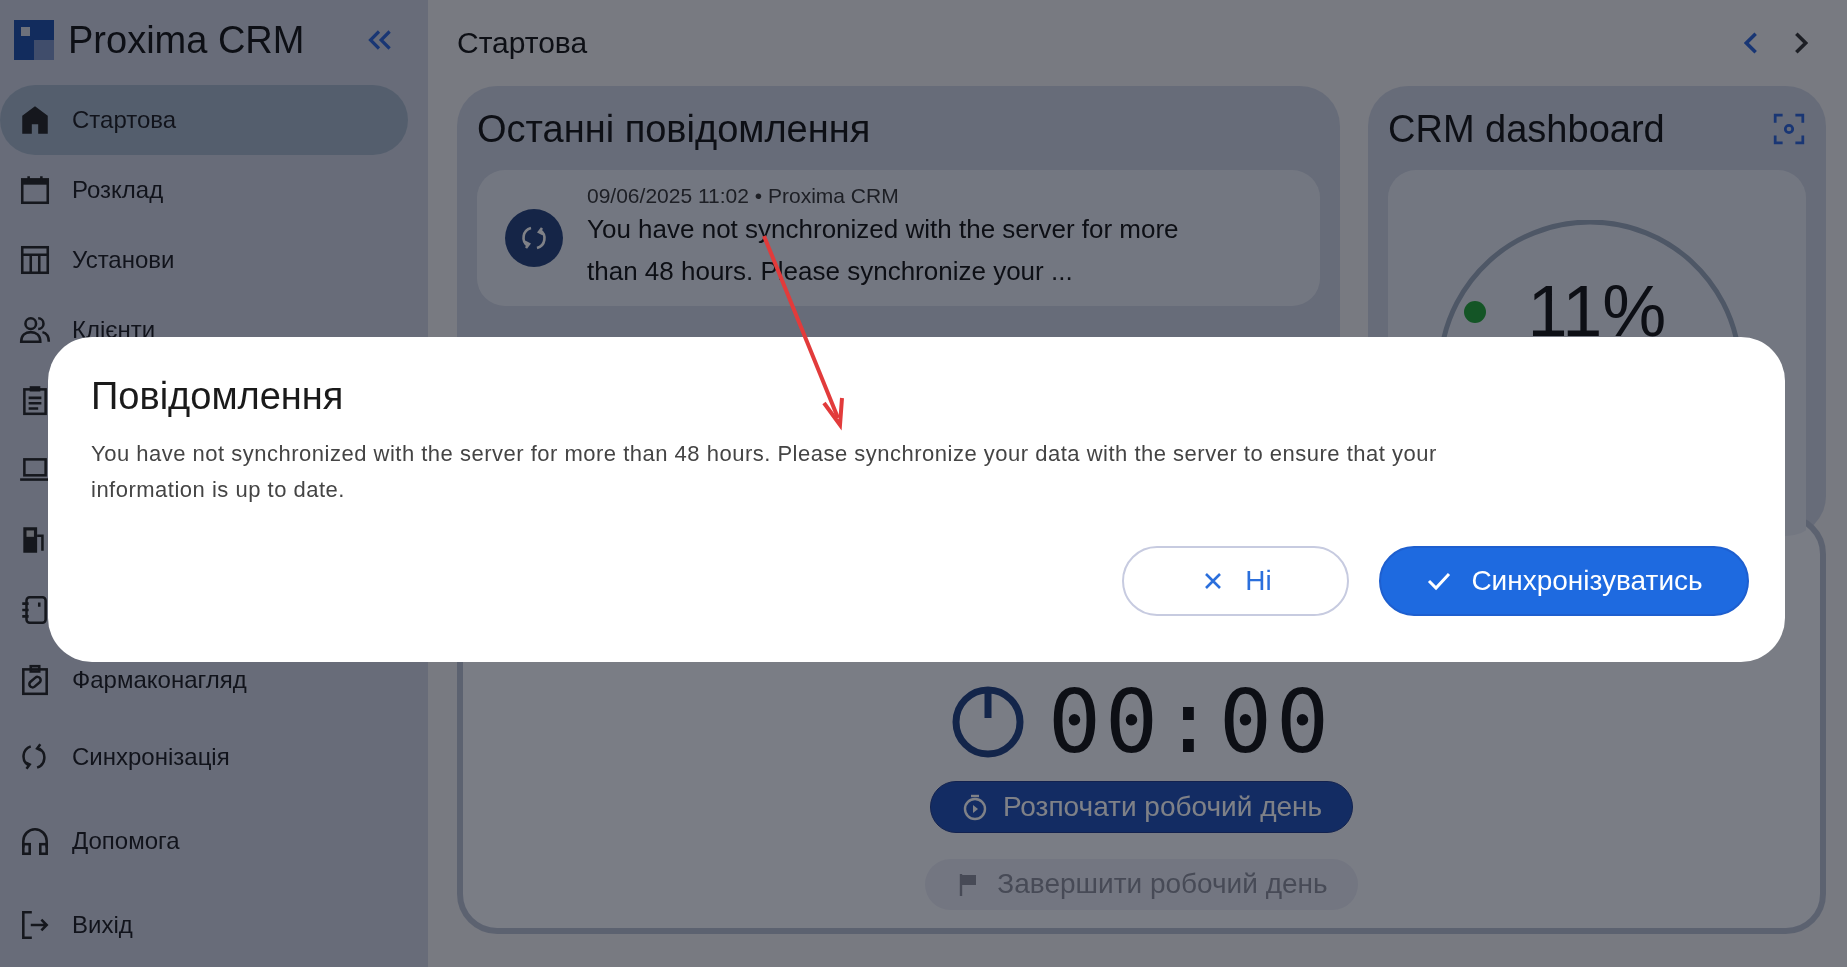 The image size is (1847, 967). Describe the element at coordinates (764, 472) in the screenshot. I see `dialog-message: You have not synchronized with the server for more than 48 hours. Please synchronize your data with the server to ensure that your information is up to date.` at that location.